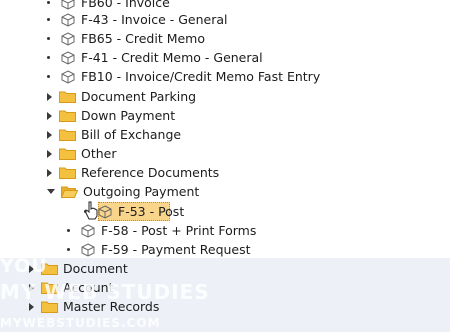  I want to click on tree-item-f58: F-58 - Post + Print Forms, so click(161, 230).